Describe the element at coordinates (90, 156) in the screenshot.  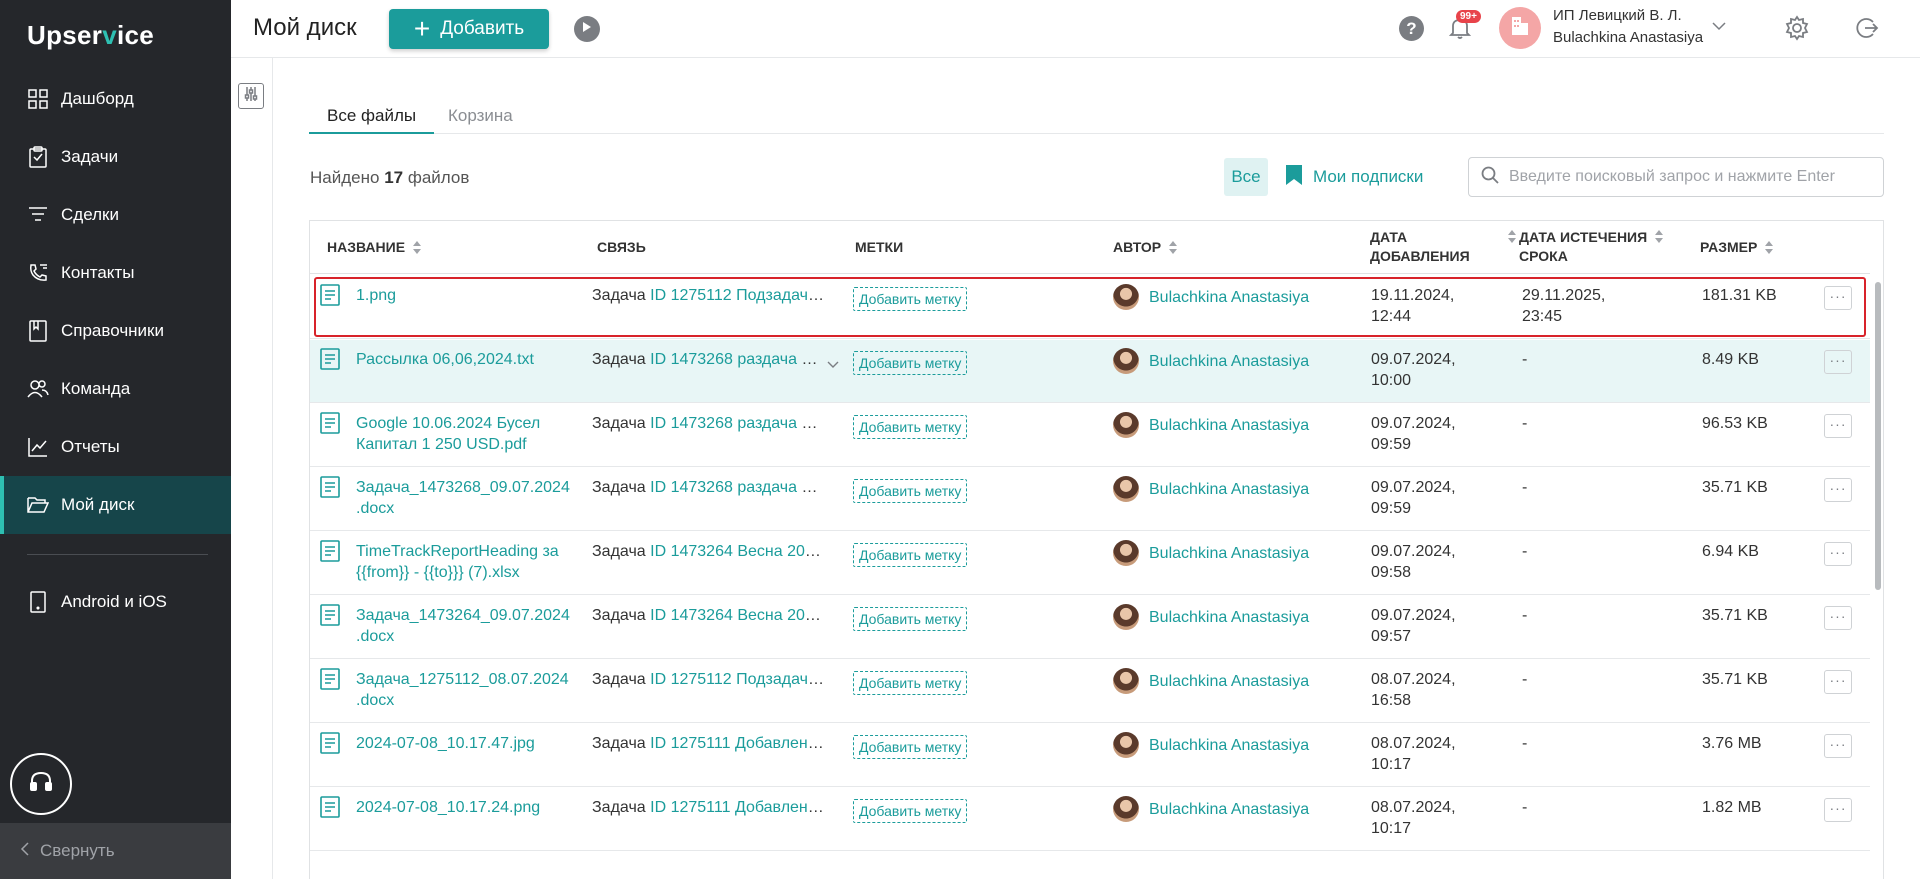
I see `sidebar-item-label: Задачи` at that location.